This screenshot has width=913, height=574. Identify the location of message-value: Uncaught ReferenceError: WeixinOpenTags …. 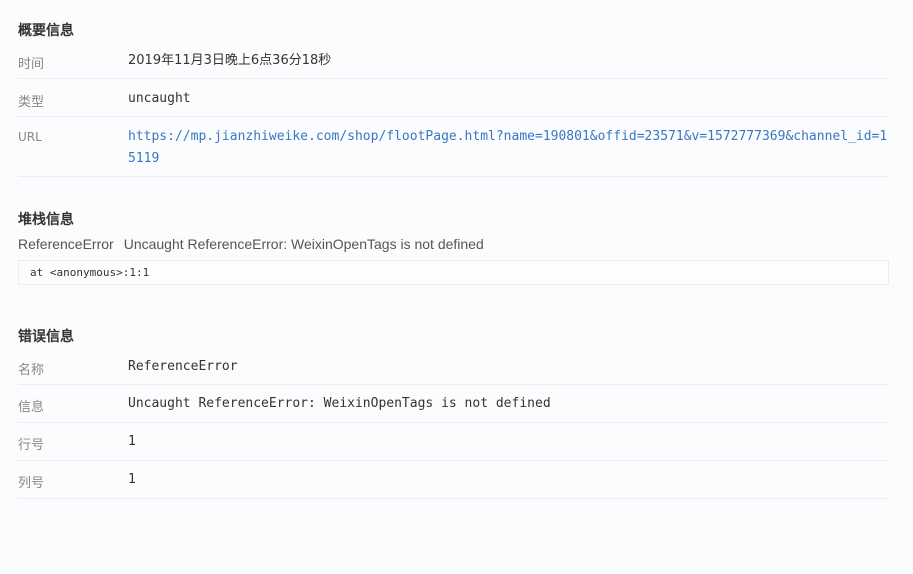
(339, 403).